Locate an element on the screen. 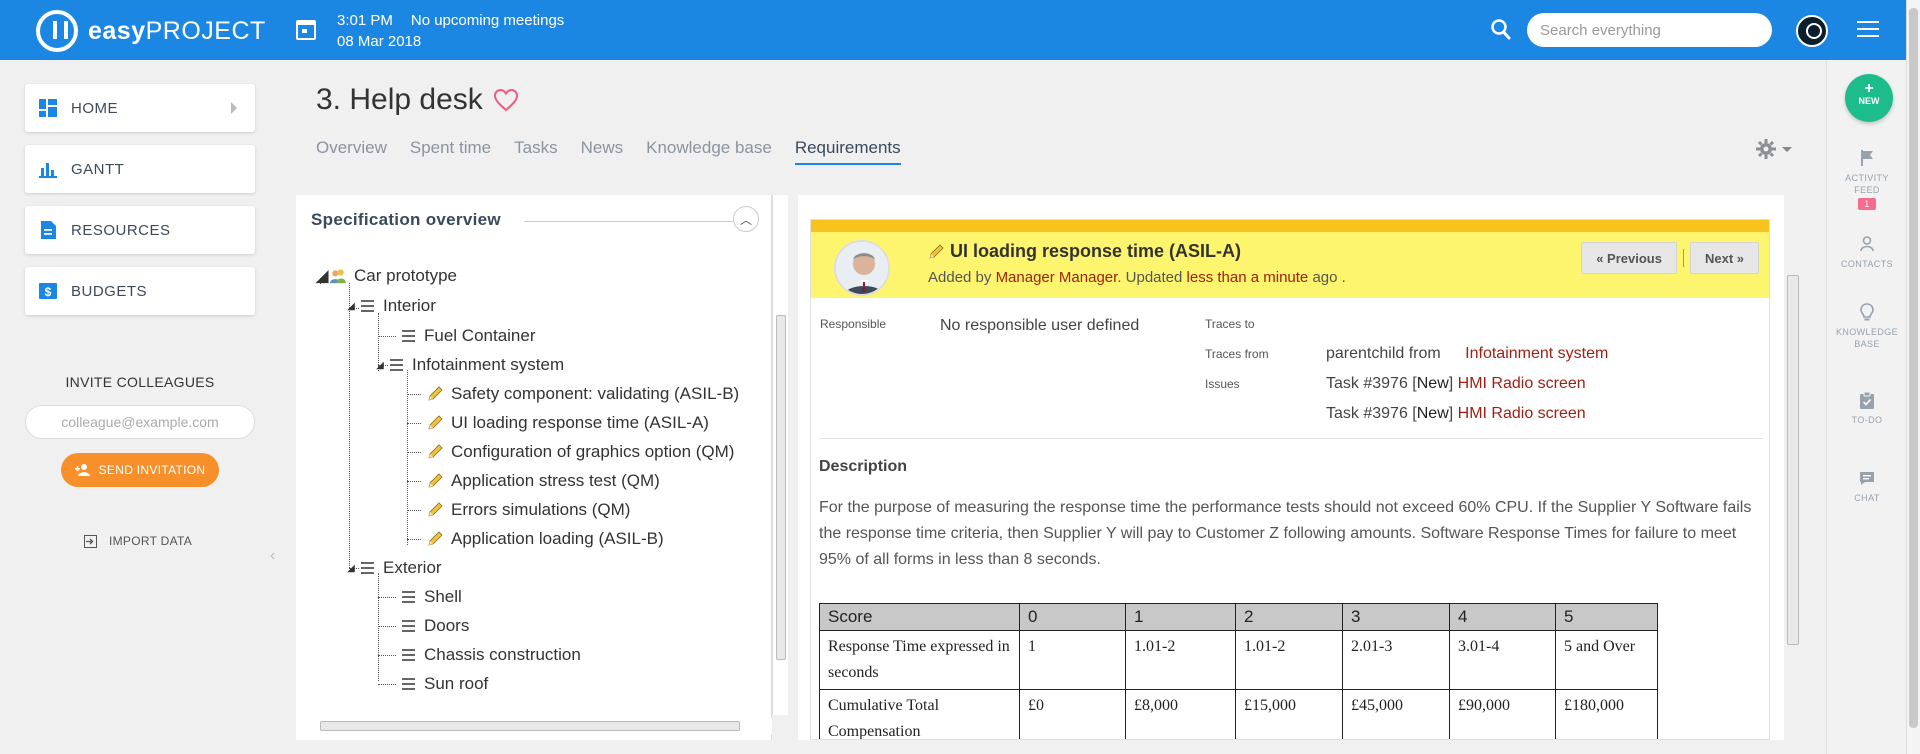 Image resolution: width=1920 pixels, height=754 pixels. tree-node-sun-roof: Sun roof is located at coordinates (444, 684).